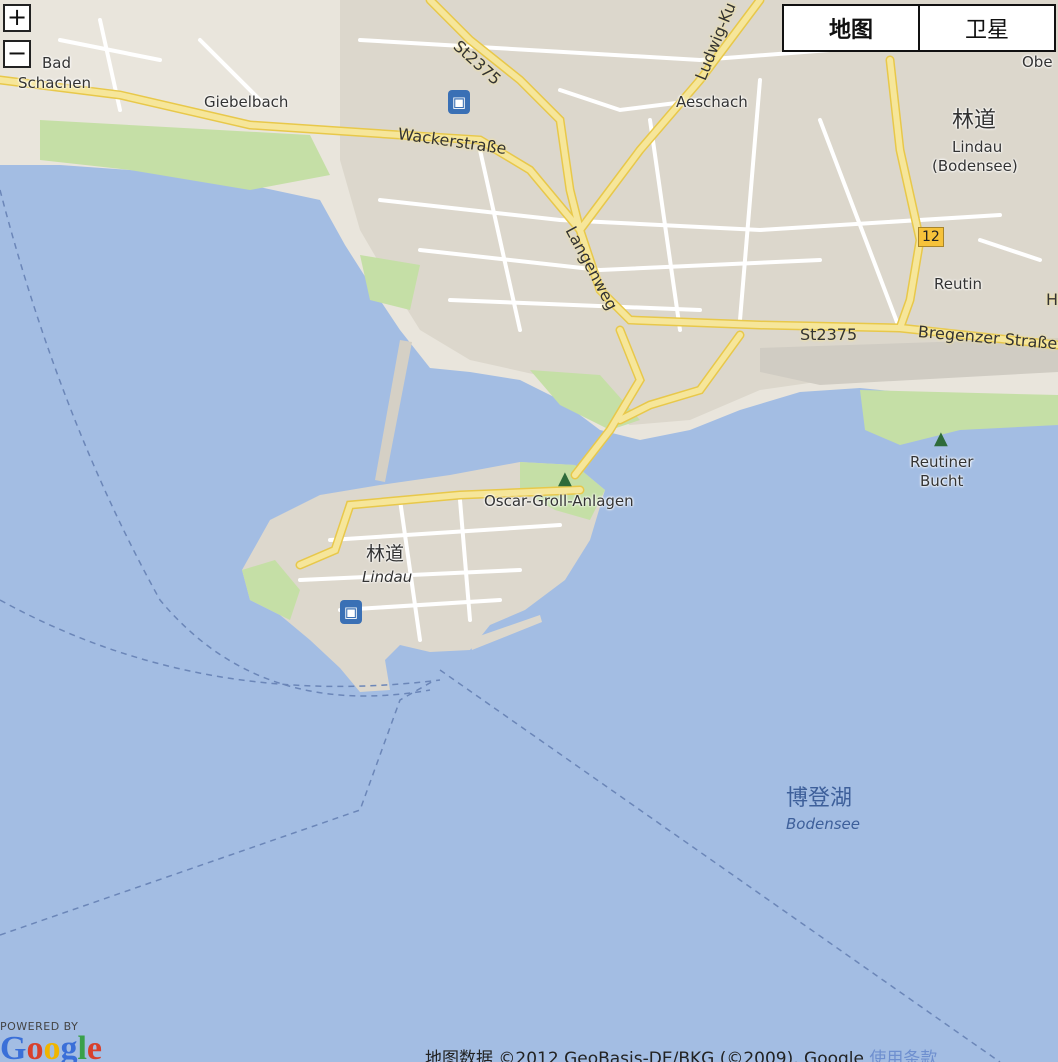 The image size is (1058, 1062). I want to click on place-label-aeschach: Aeschach, so click(712, 102).